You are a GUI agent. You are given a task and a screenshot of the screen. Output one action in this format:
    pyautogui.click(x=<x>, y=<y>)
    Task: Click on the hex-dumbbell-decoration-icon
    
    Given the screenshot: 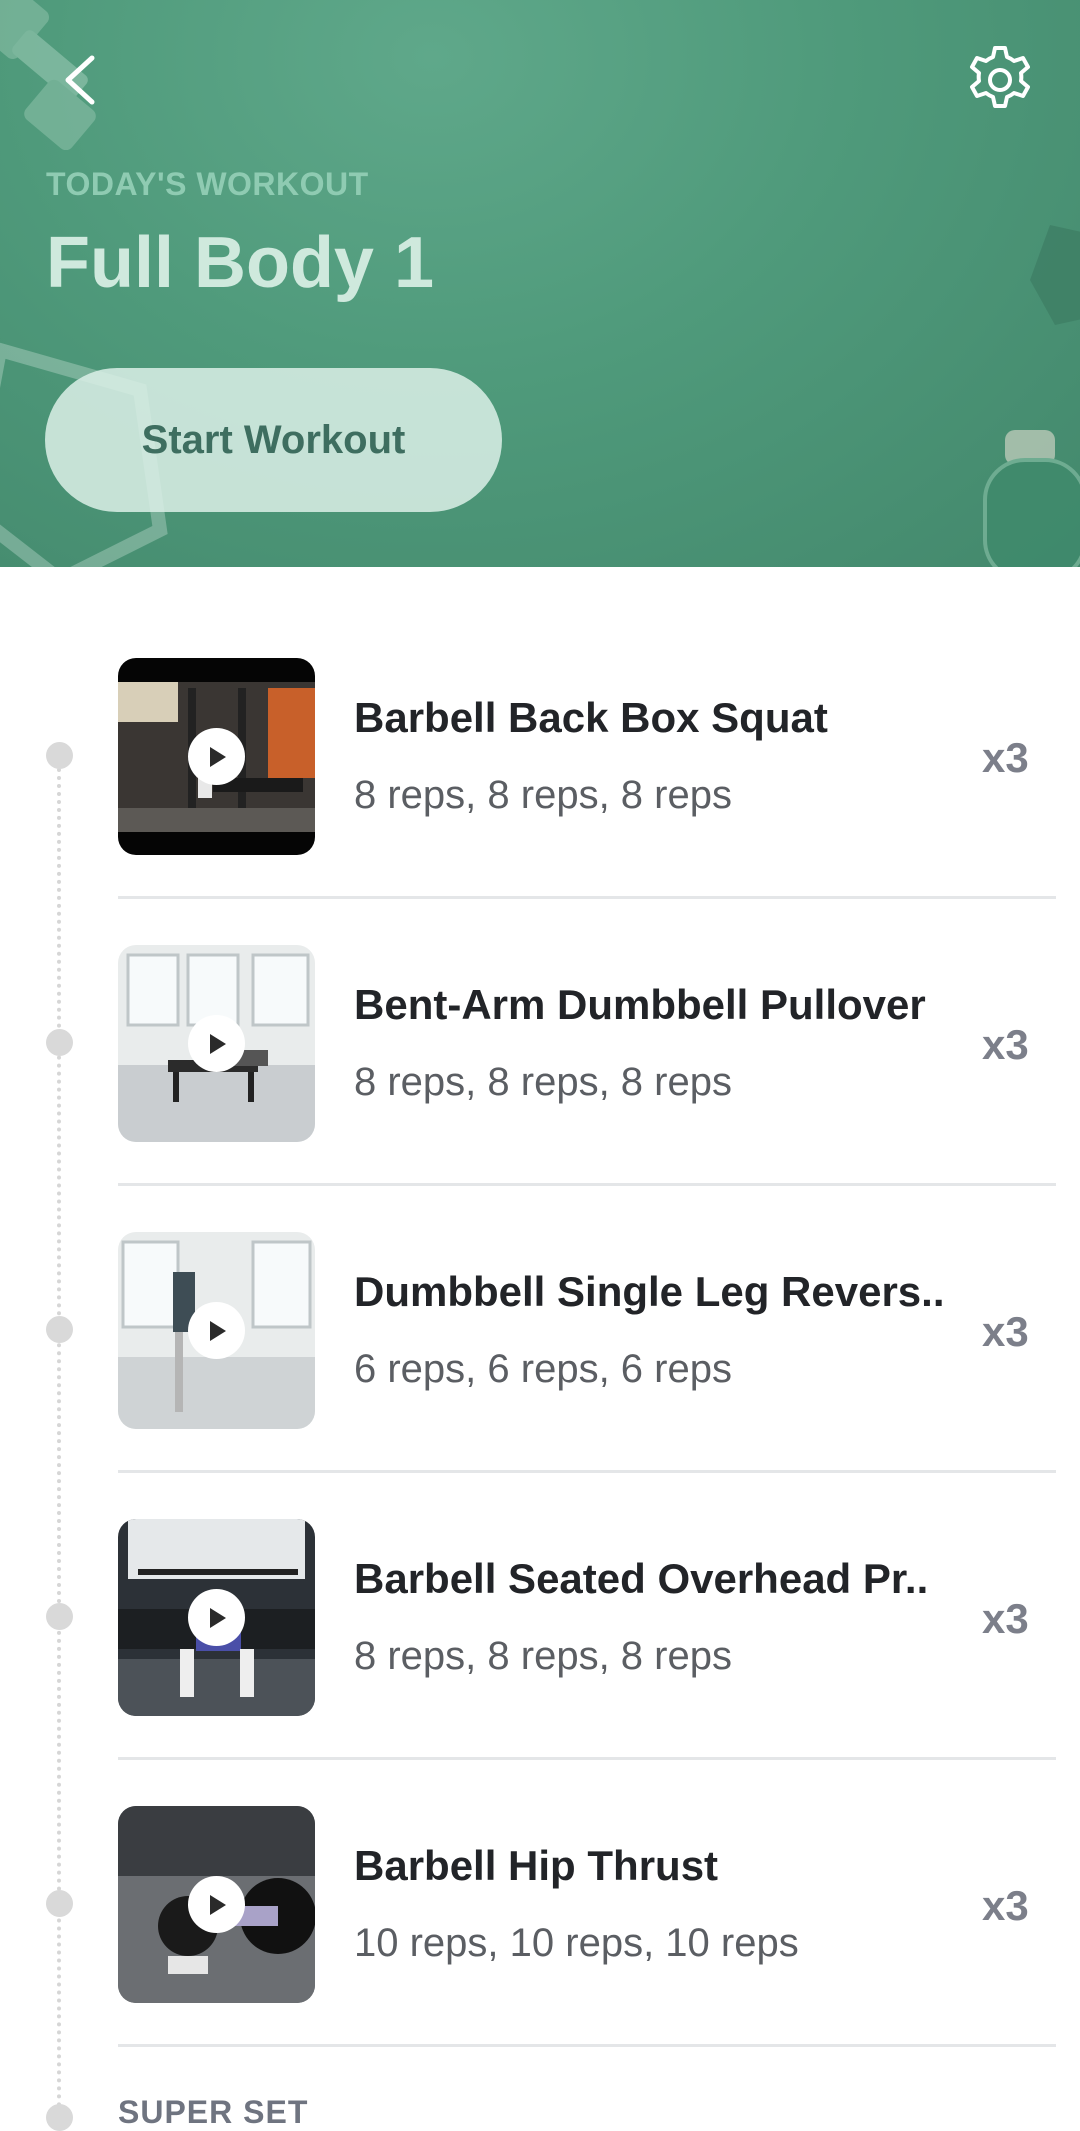 What is the action you would take?
    pyautogui.click(x=1055, y=275)
    